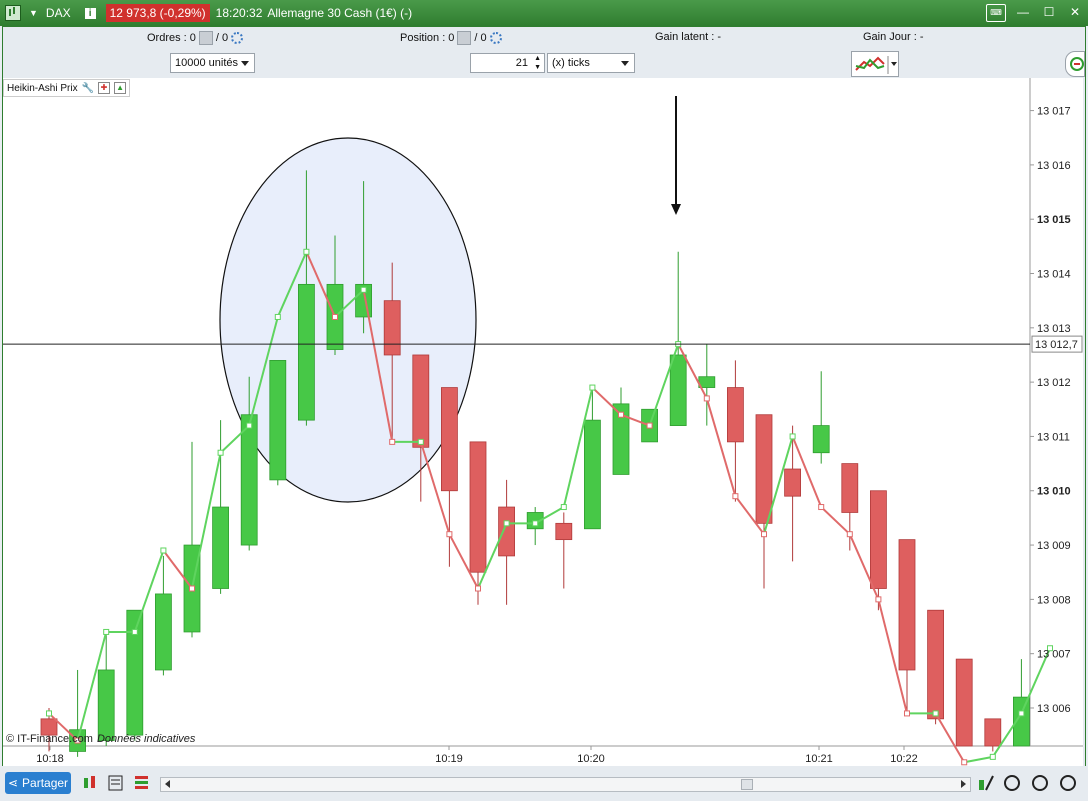  What do you see at coordinates (167, 784) in the screenshot?
I see `scroll-left-icon` at bounding box center [167, 784].